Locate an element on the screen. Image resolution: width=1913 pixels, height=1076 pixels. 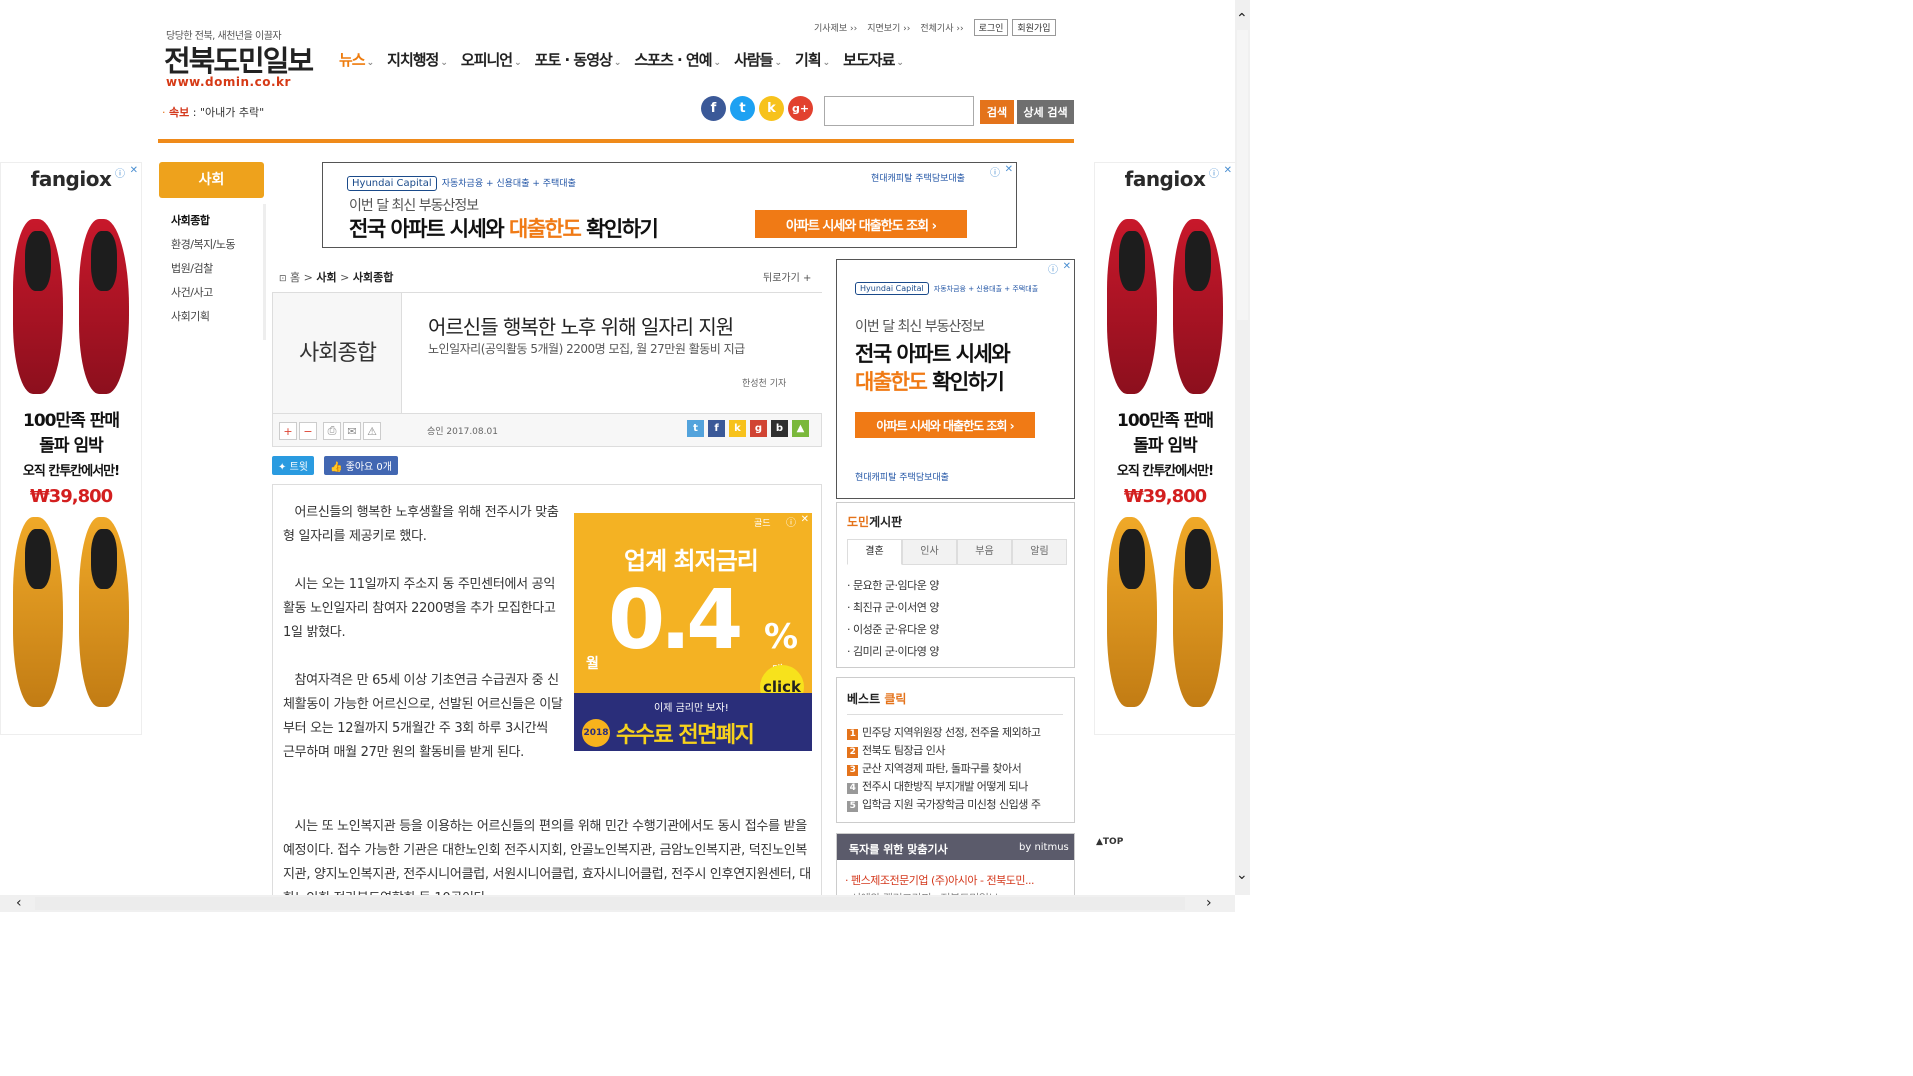
loan-brand: 골드 is located at coordinates (762, 524).